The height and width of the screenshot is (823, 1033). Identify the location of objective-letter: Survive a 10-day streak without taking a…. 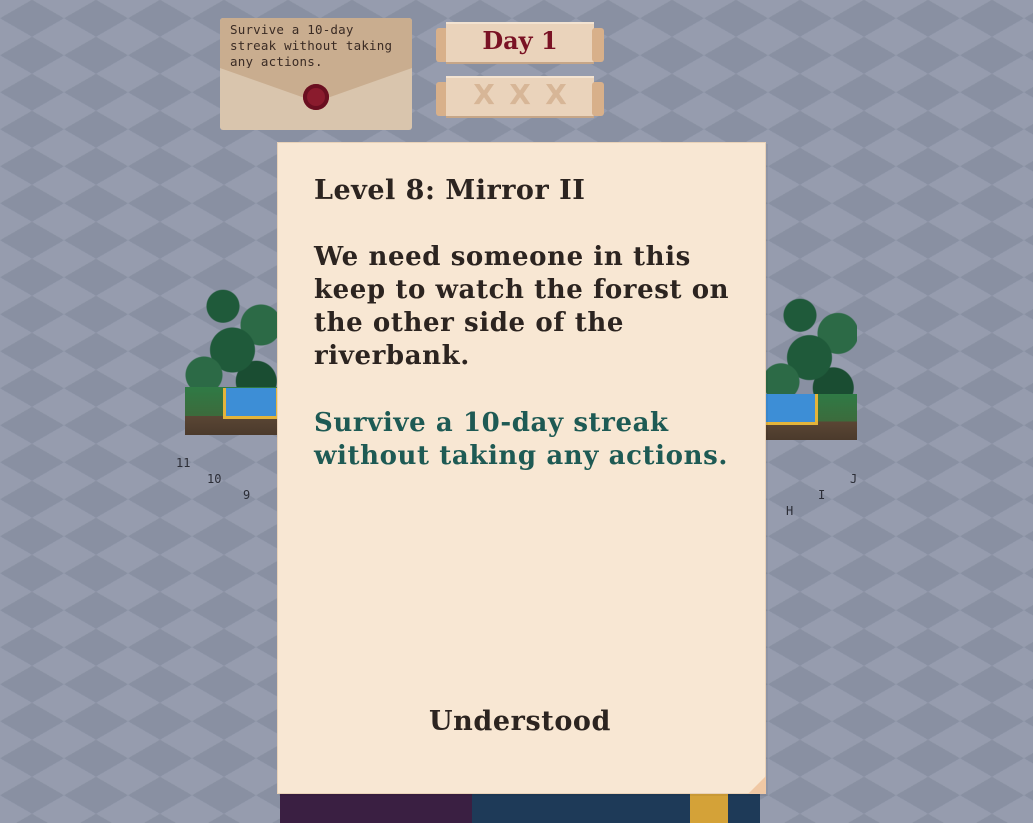
(316, 74).